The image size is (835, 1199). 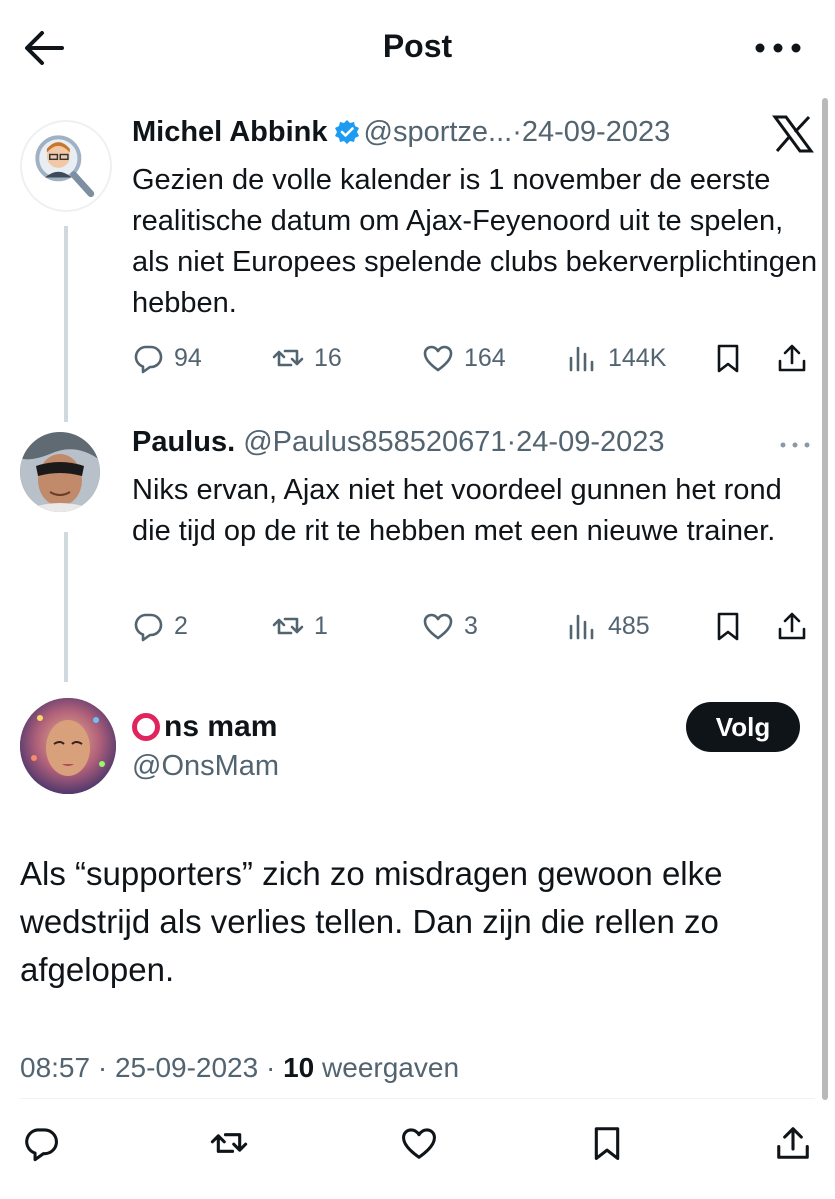 What do you see at coordinates (471, 625) in the screenshot?
I see `like-count: 3` at bounding box center [471, 625].